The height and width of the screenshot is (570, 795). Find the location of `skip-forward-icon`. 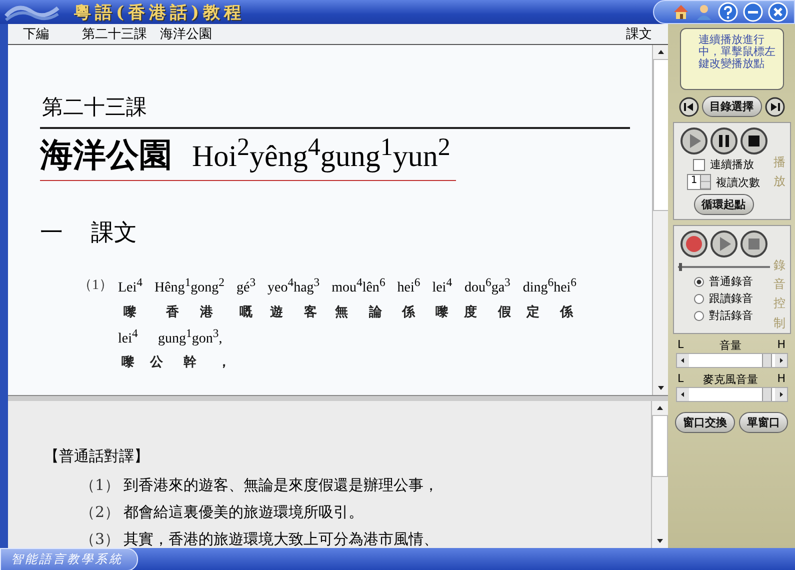

skip-forward-icon is located at coordinates (774, 106).